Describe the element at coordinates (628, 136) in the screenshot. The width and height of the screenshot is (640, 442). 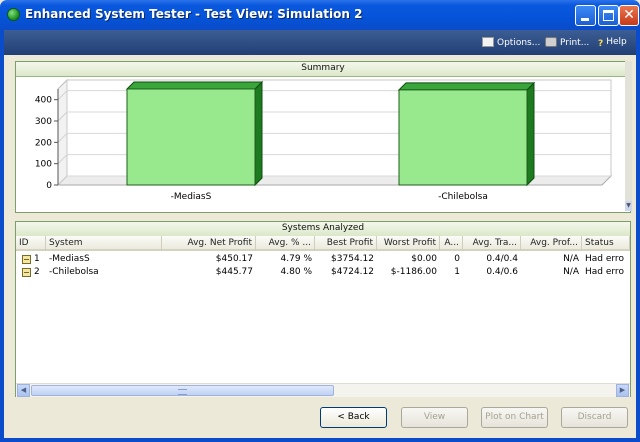
I see `summary-scrollbar: ▼` at that location.